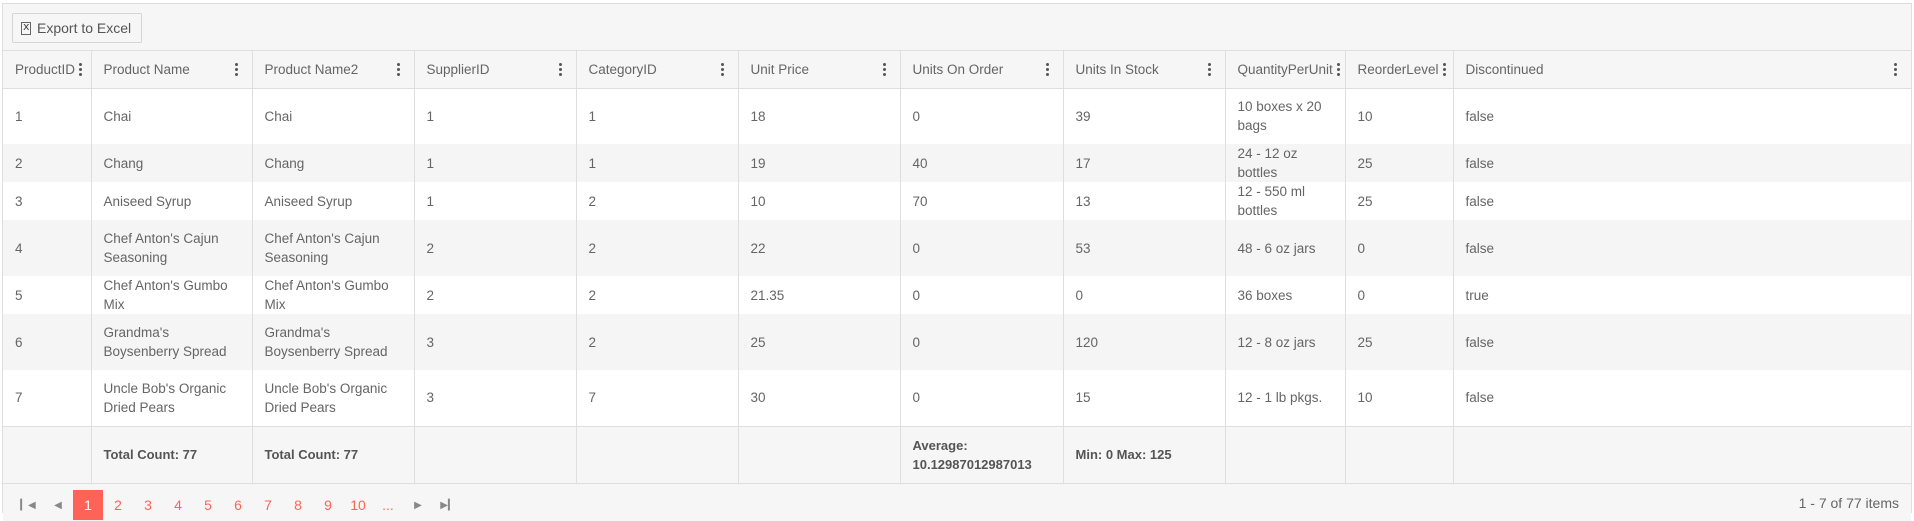  What do you see at coordinates (311, 69) in the screenshot?
I see `column-header-label: Product Name2` at bounding box center [311, 69].